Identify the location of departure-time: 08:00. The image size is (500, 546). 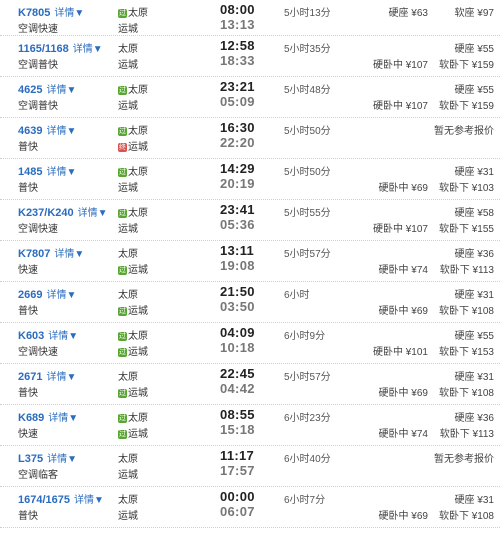
(237, 9).